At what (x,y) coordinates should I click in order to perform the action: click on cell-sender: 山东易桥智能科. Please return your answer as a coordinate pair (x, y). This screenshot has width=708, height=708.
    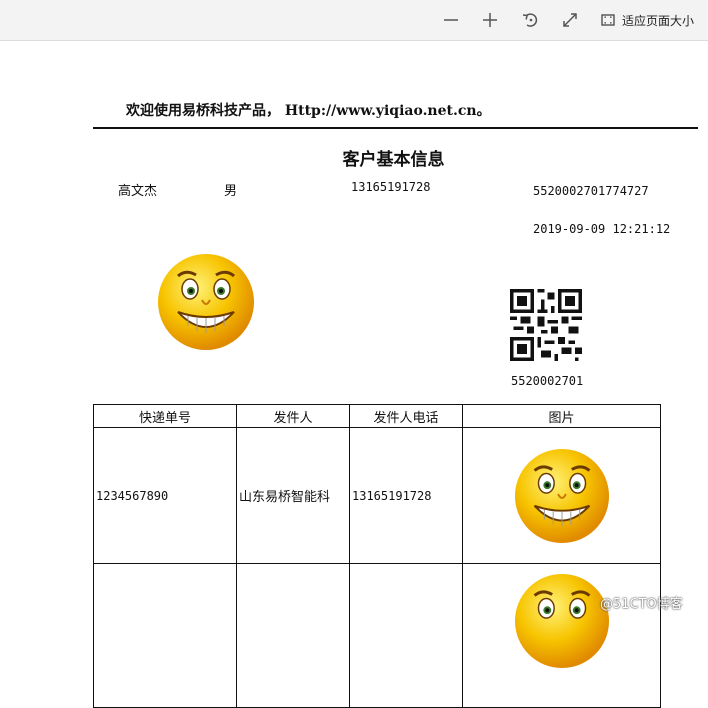
    Looking at the image, I should click on (293, 495).